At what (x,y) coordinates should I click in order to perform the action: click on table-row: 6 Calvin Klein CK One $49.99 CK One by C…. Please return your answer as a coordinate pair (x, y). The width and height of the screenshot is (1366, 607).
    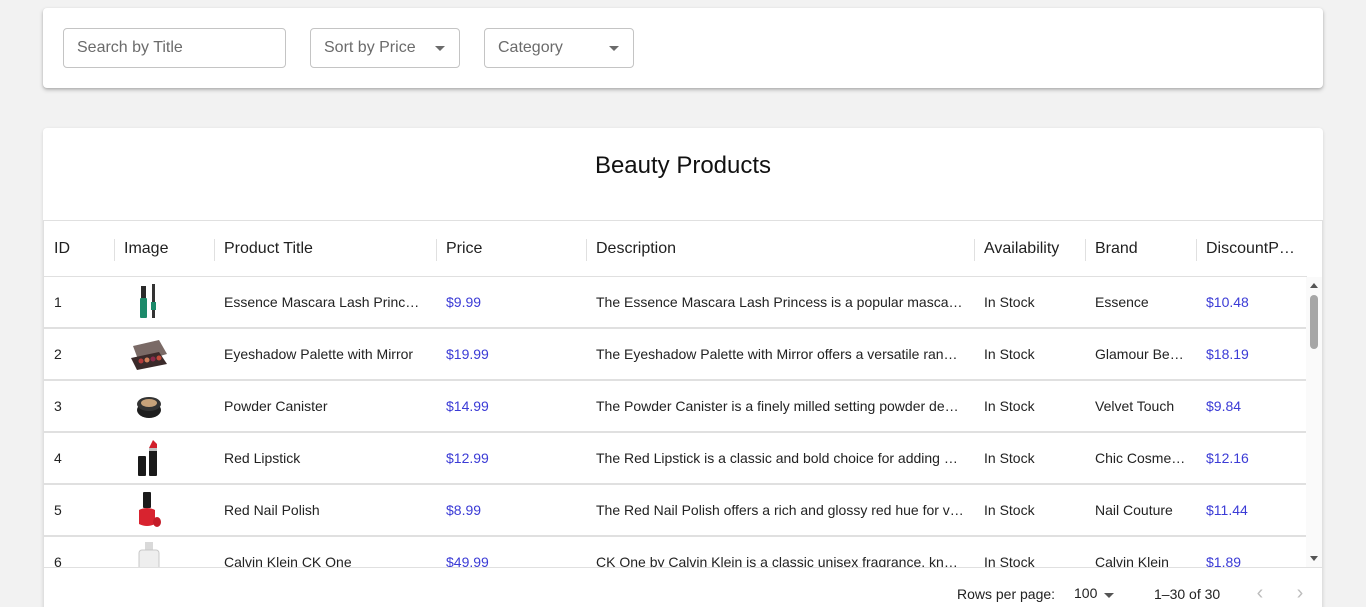
    Looking at the image, I should click on (675, 552).